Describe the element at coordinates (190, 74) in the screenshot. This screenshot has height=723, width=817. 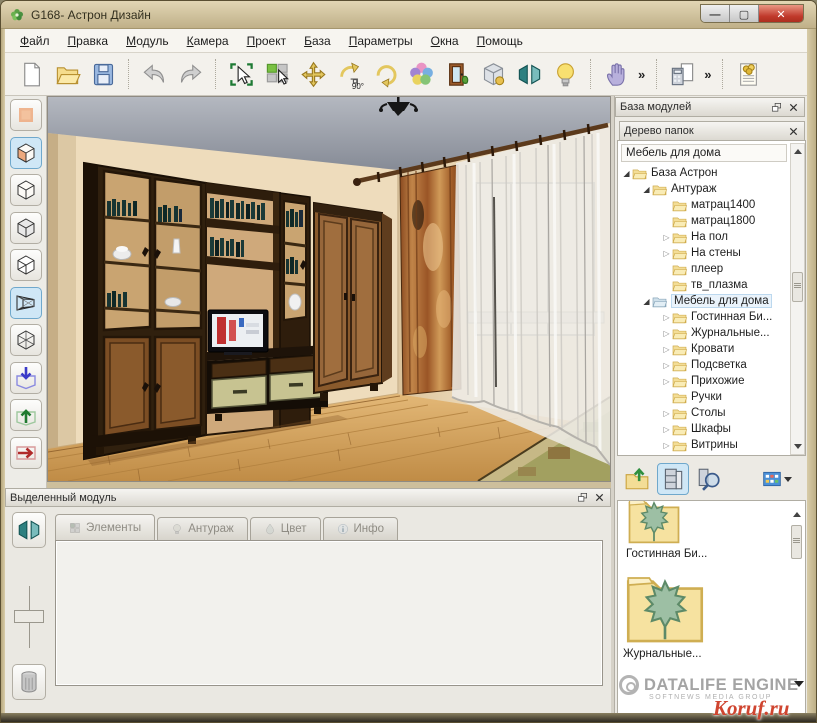
I see `redo-button` at that location.